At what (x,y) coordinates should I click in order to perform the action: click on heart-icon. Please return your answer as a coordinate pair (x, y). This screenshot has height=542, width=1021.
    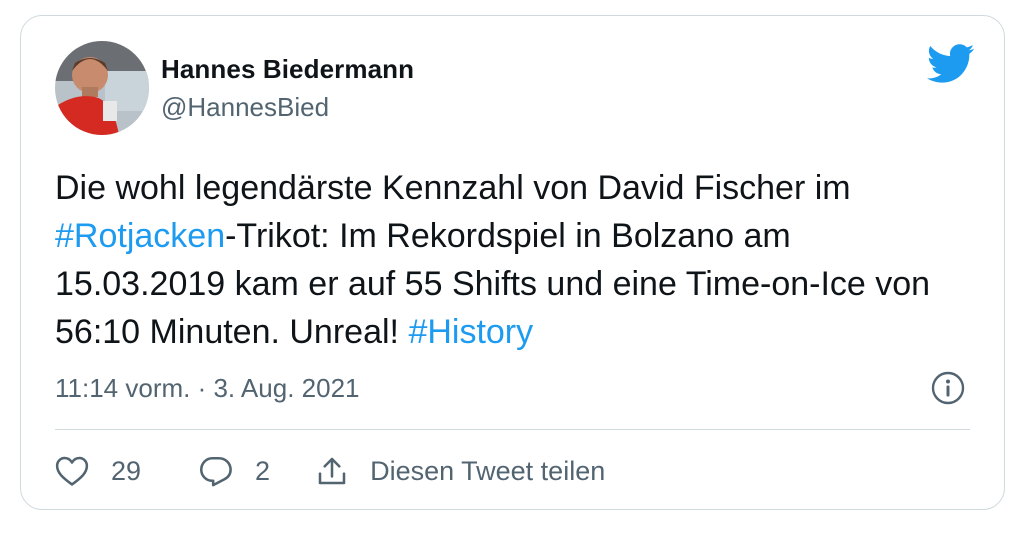
    Looking at the image, I should click on (72, 471).